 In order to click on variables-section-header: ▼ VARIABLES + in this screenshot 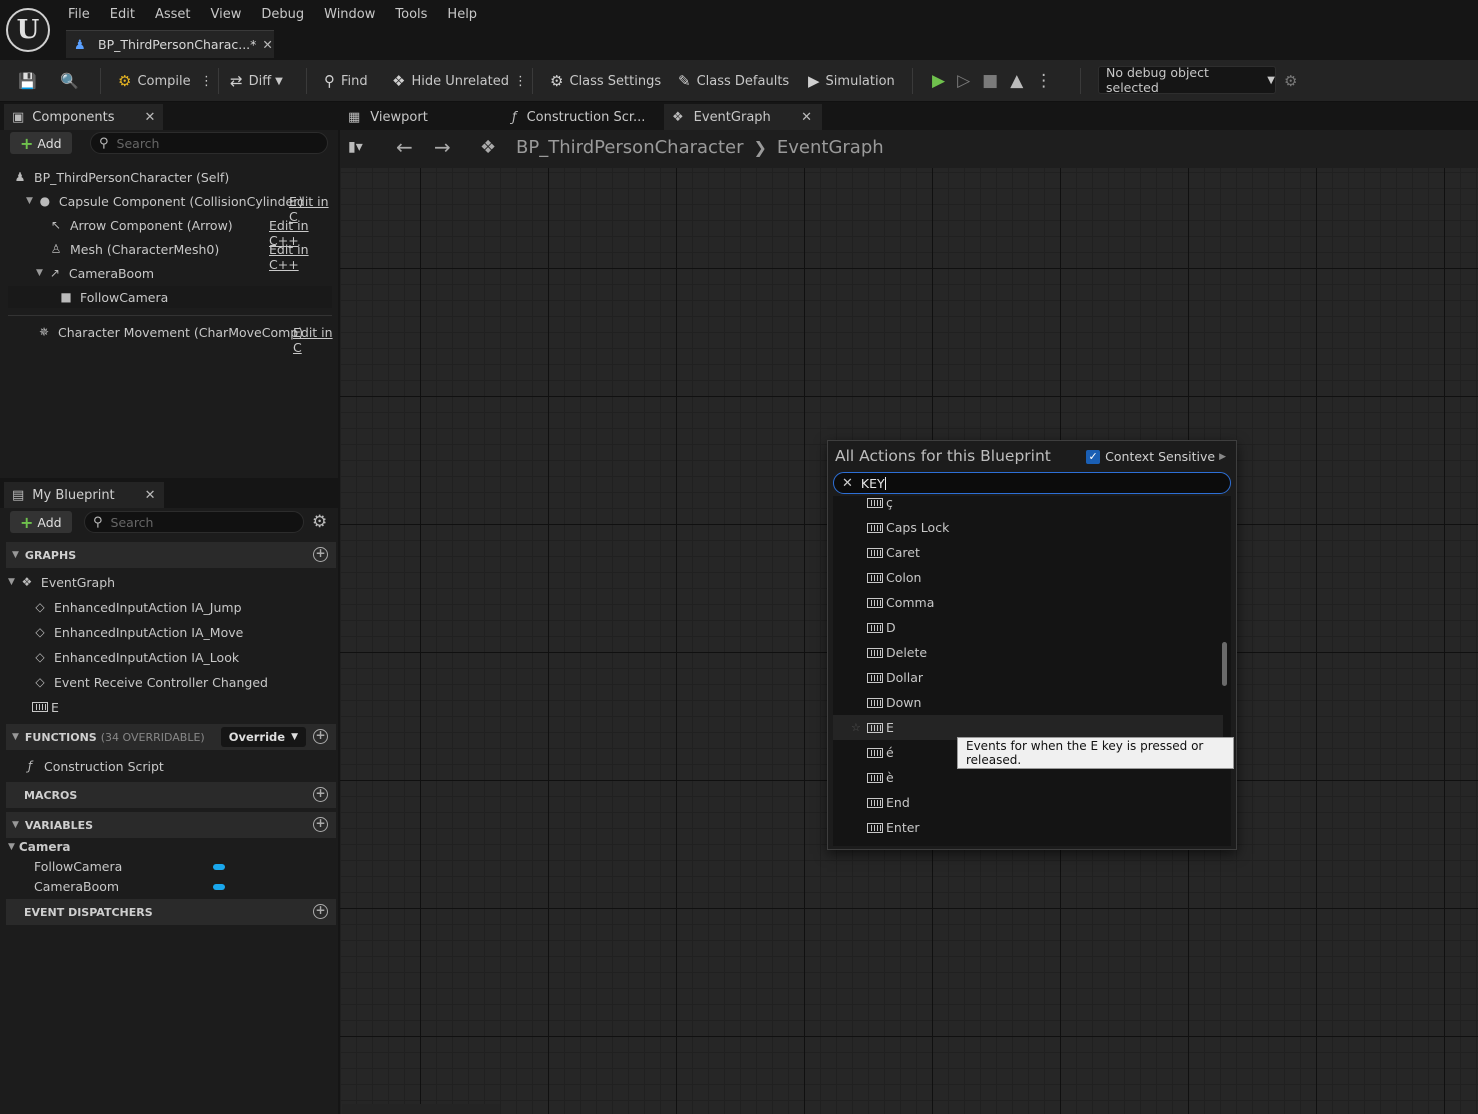, I will do `click(171, 825)`.